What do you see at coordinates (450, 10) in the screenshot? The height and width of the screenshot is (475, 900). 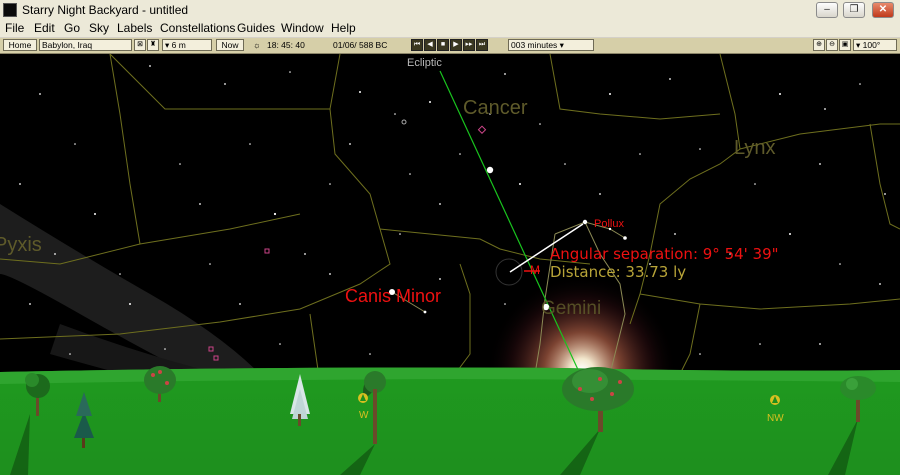 I see `title-bar: Starry Night Backyard - untitled – ❐ ✕` at bounding box center [450, 10].